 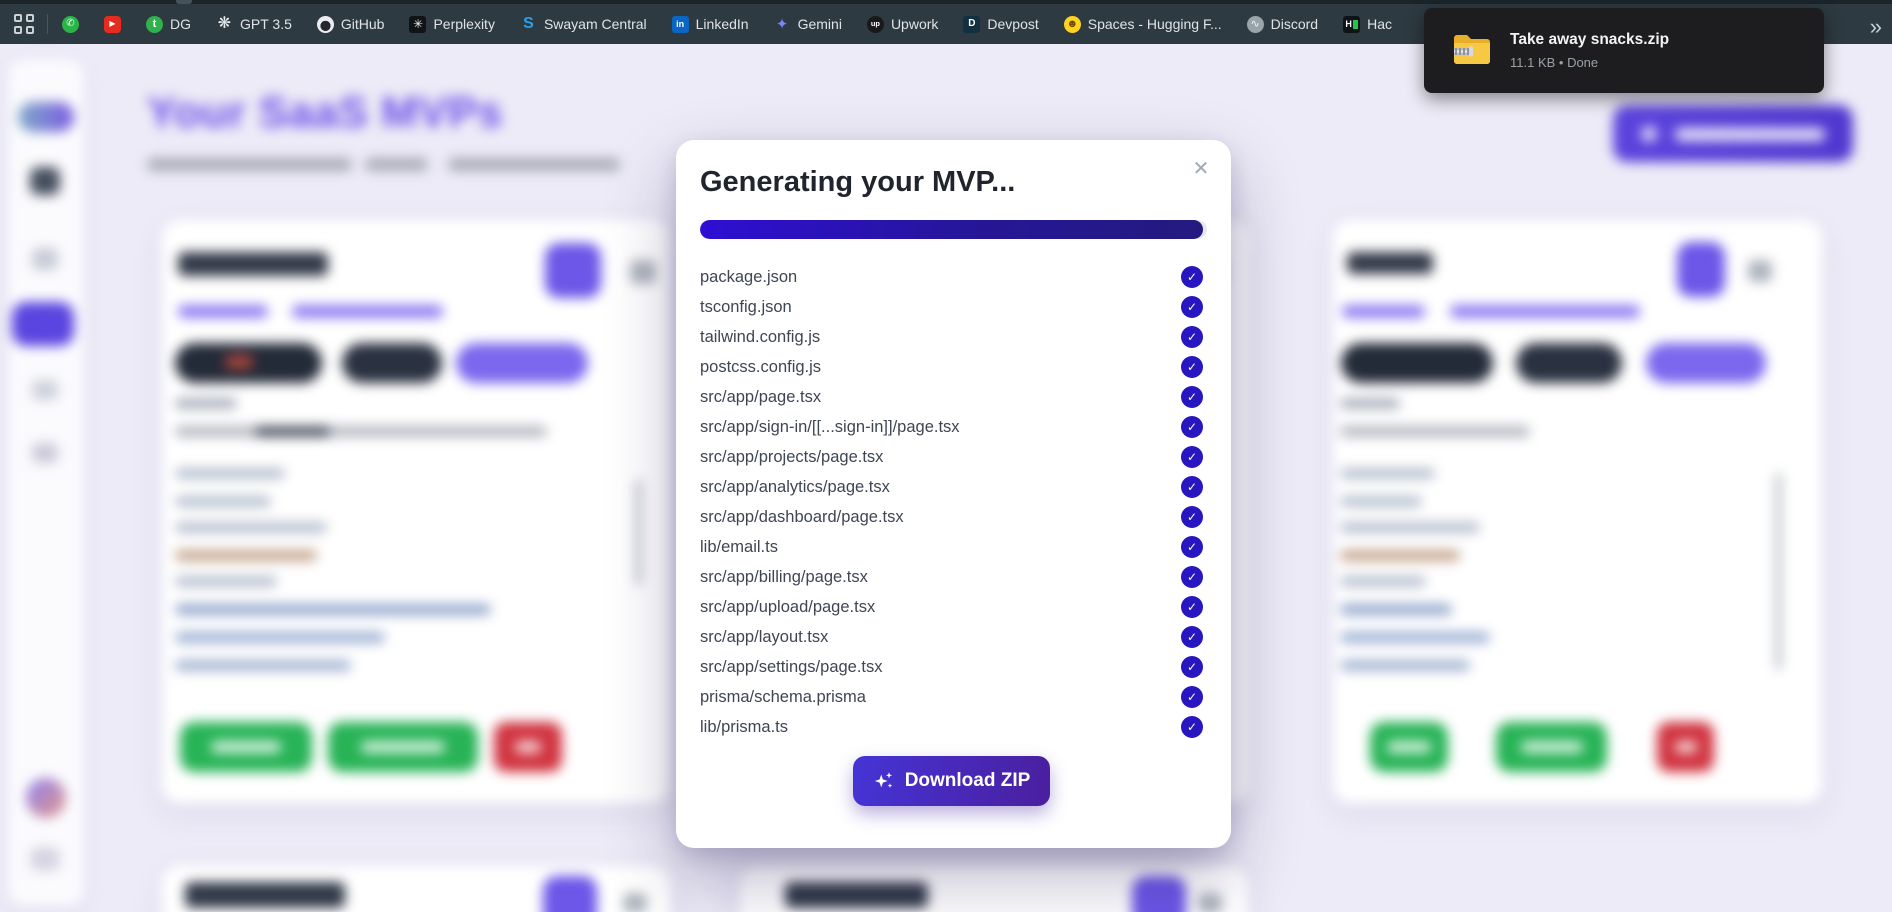 What do you see at coordinates (43, 324) in the screenshot?
I see `sidebar-item-active` at bounding box center [43, 324].